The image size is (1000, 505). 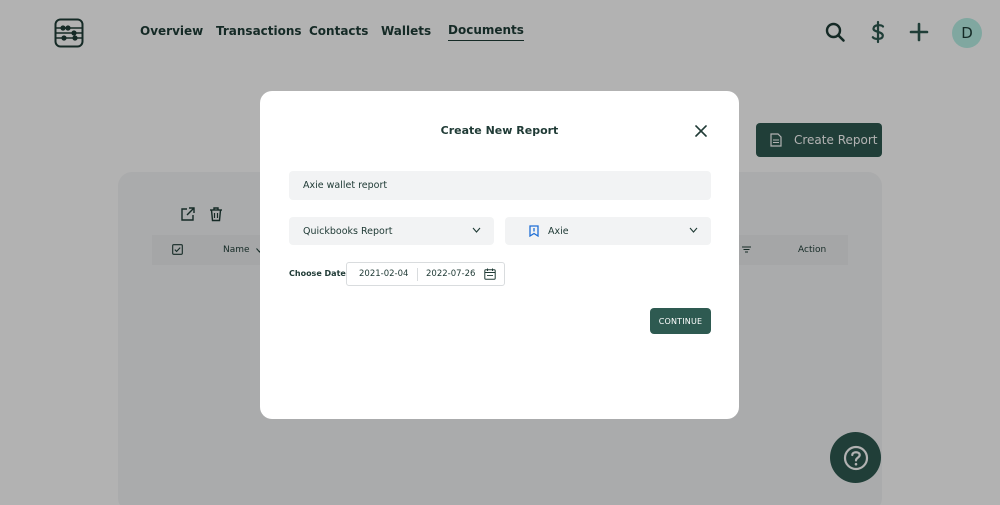 What do you see at coordinates (701, 131) in the screenshot?
I see `close-icon` at bounding box center [701, 131].